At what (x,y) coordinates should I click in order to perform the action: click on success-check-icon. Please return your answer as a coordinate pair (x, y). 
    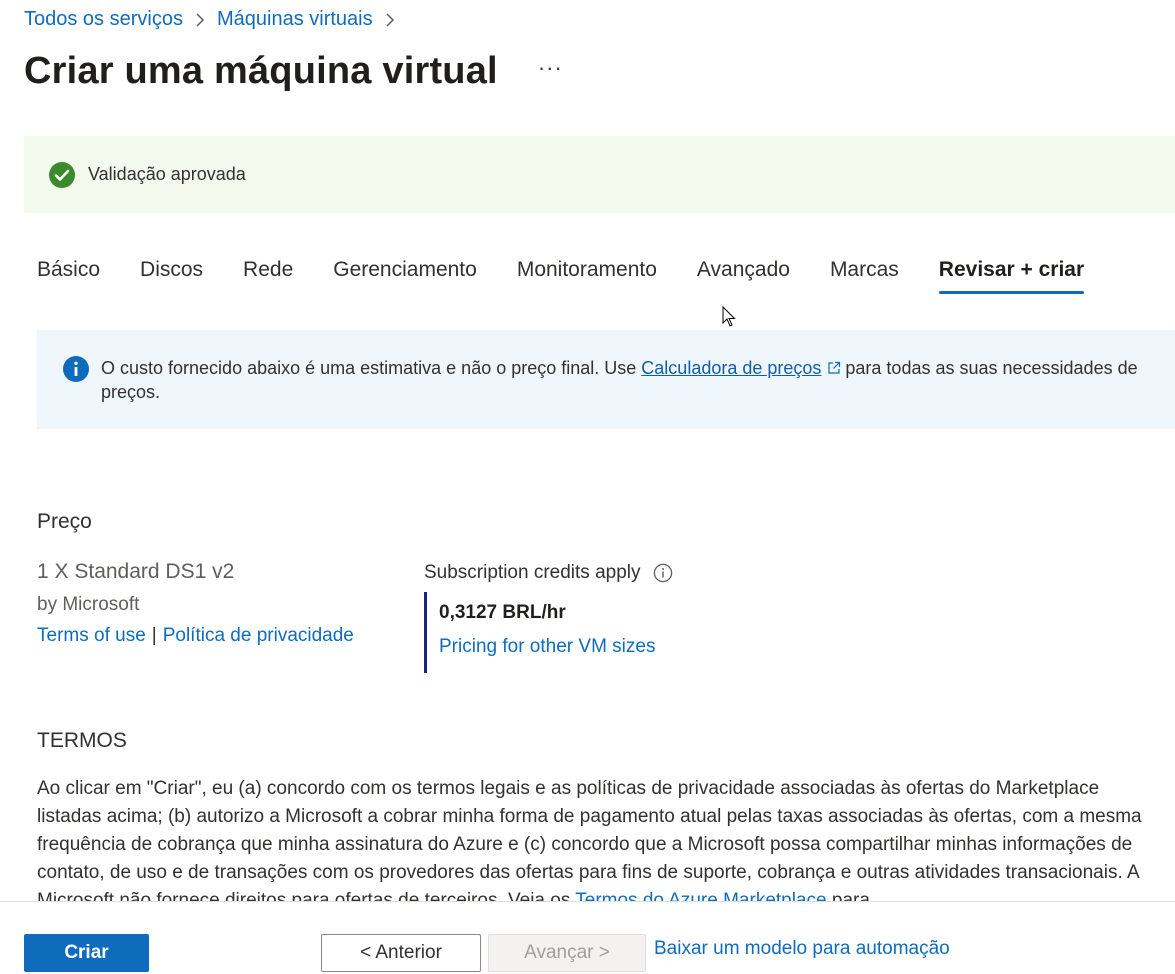
    Looking at the image, I should click on (62, 174).